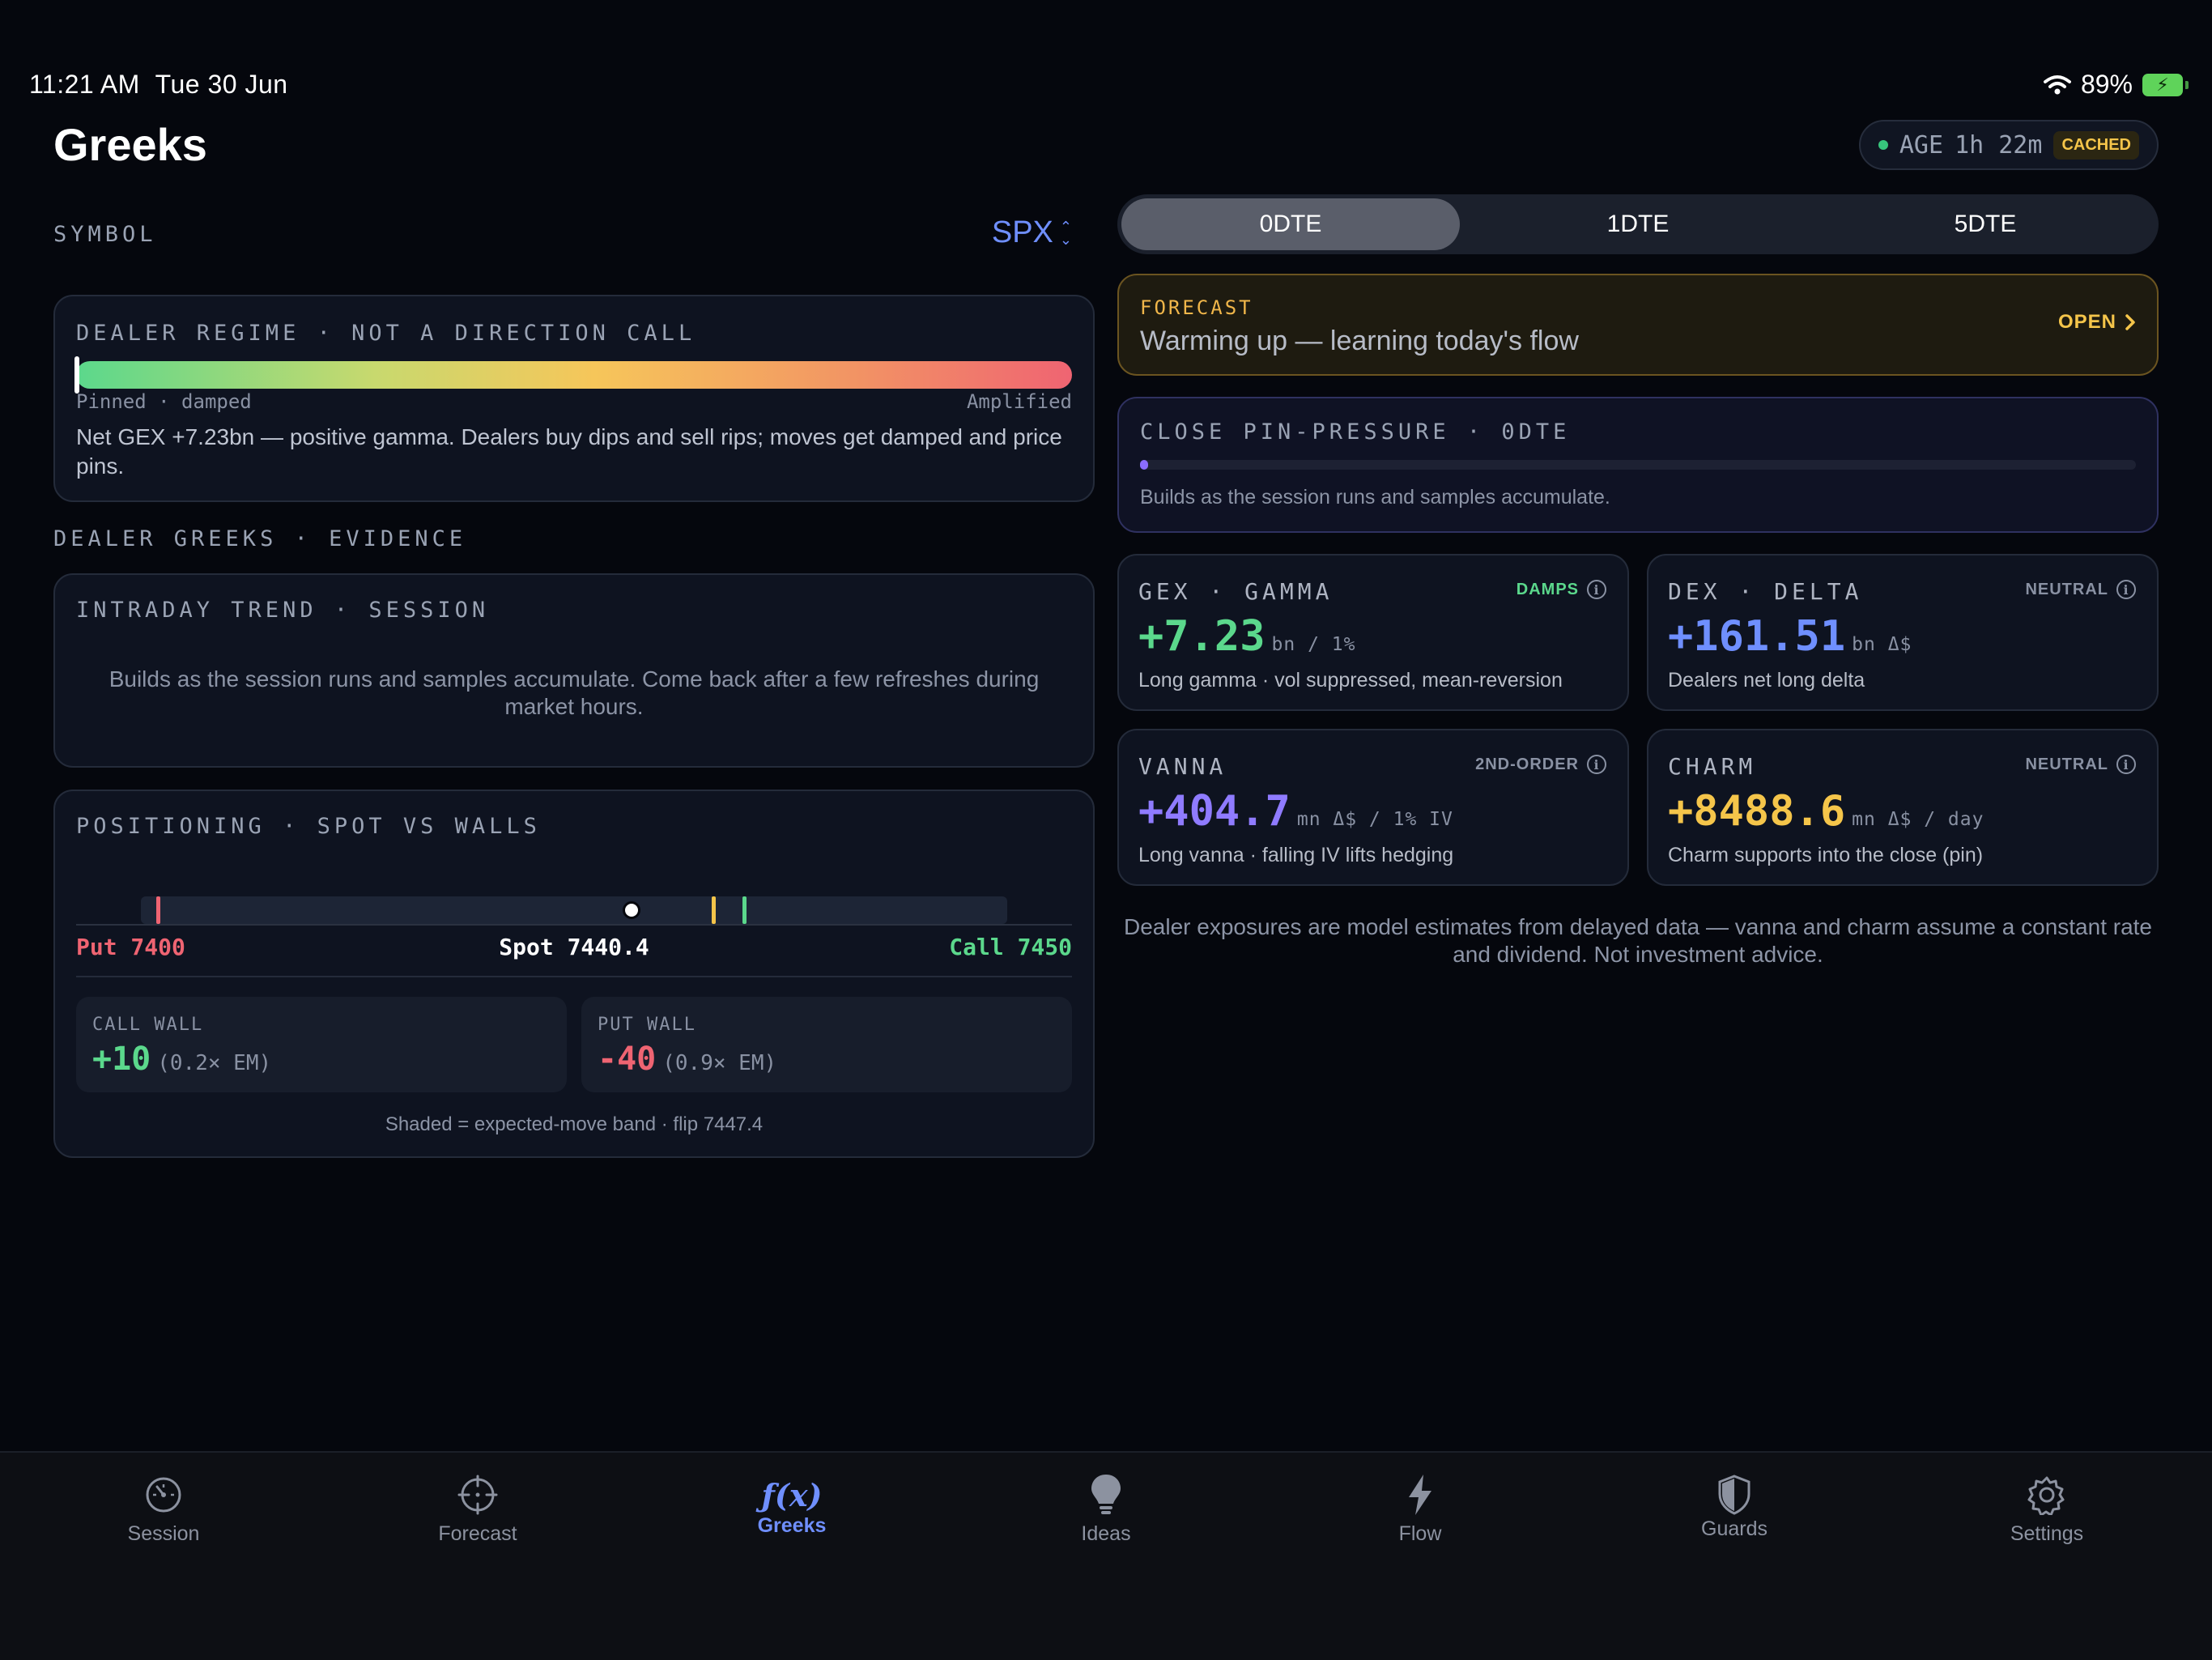 The width and height of the screenshot is (2212, 1660). Describe the element at coordinates (1420, 1495) in the screenshot. I see `bolt-icon` at that location.